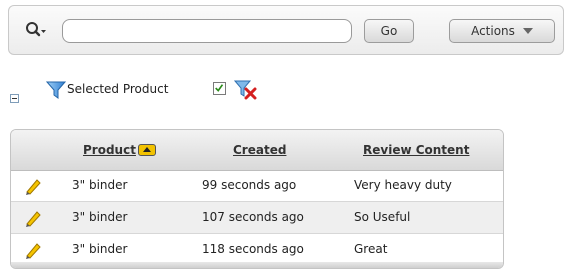 Image resolution: width=571 pixels, height=280 pixels. I want to click on sort-ascending-icon, so click(146, 149).